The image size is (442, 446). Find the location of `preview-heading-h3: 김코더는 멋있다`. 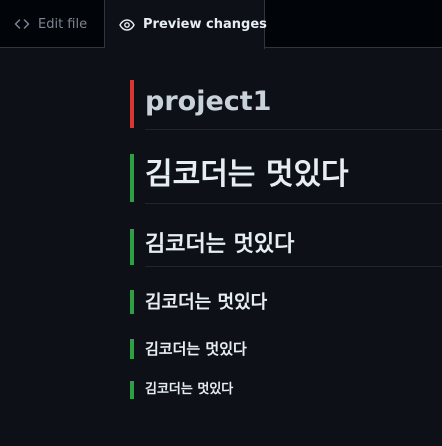

preview-heading-h3: 김코더는 멋있다 is located at coordinates (286, 303).